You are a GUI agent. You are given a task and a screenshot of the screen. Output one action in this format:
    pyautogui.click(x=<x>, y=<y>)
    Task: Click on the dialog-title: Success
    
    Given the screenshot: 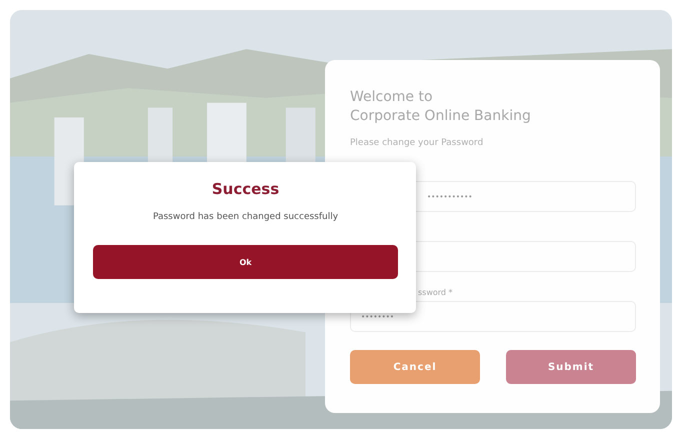 What is the action you would take?
    pyautogui.click(x=246, y=189)
    